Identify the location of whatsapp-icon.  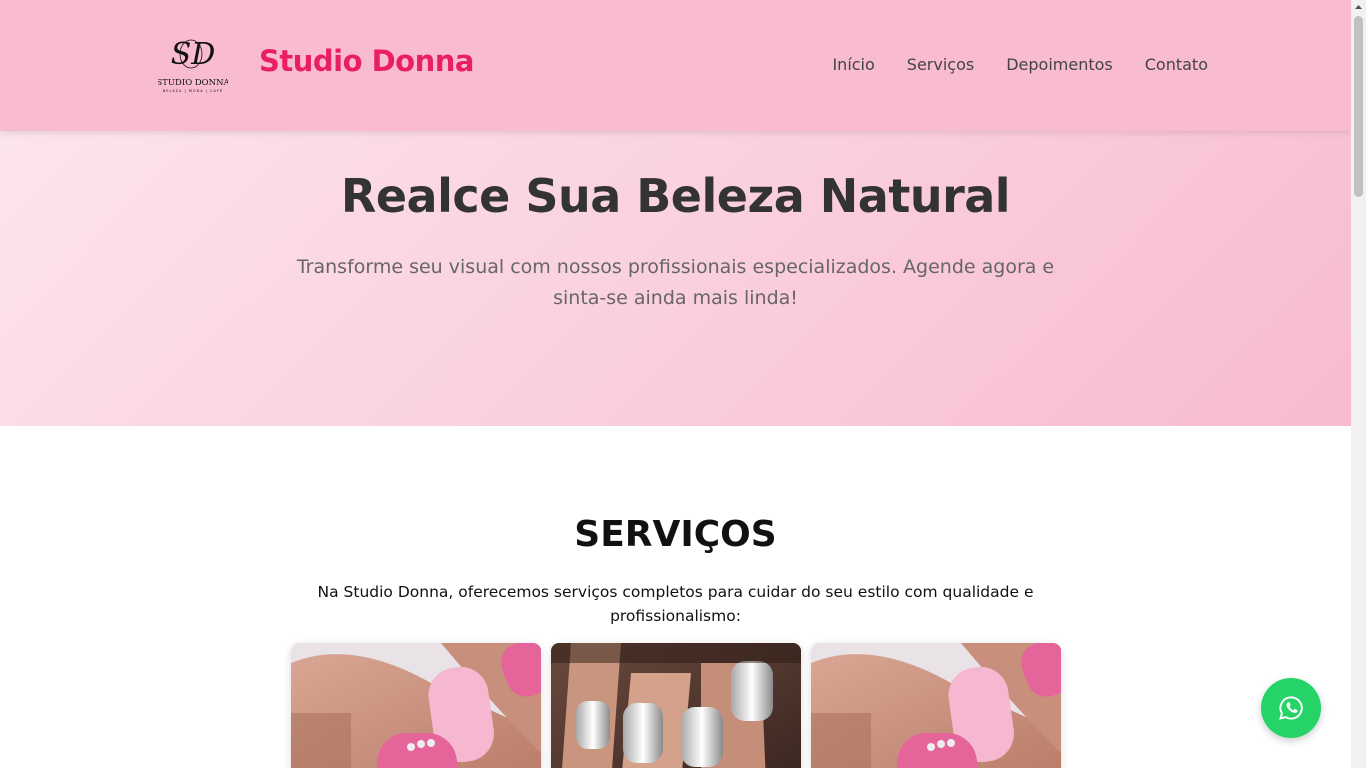
(1291, 708).